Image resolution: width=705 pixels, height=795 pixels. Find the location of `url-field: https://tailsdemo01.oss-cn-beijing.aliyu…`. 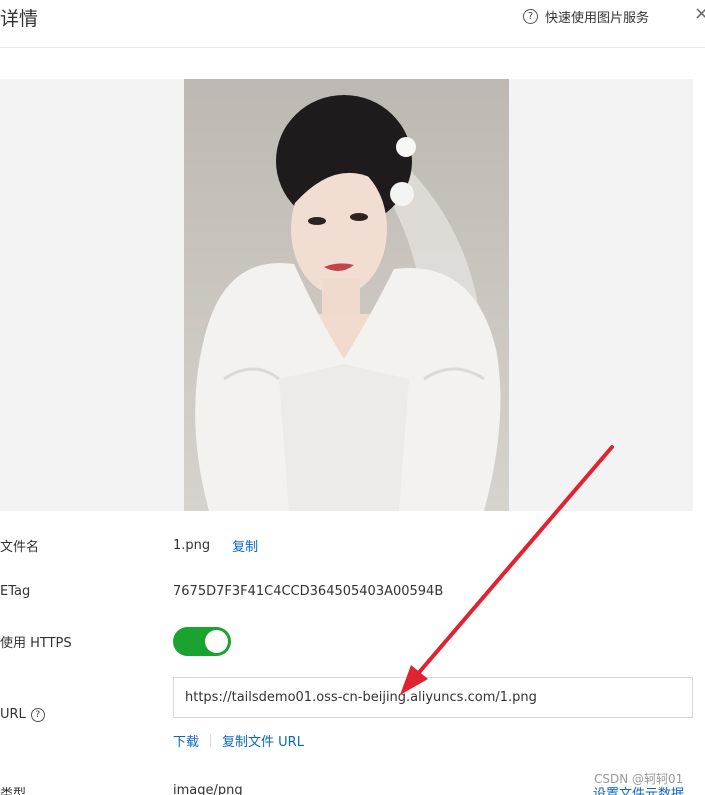

url-field: https://tailsdemo01.oss-cn-beijing.aliyu… is located at coordinates (433, 697).